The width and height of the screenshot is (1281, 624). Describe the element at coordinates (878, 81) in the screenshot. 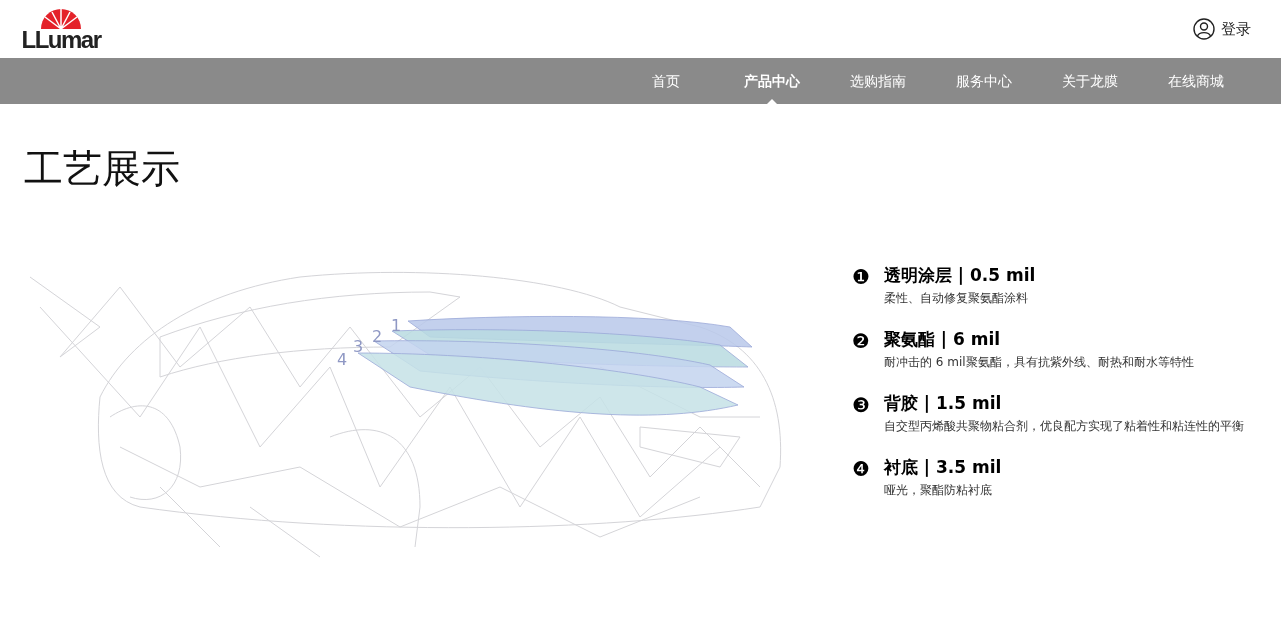

I see `nav-link: 选购指南` at that location.